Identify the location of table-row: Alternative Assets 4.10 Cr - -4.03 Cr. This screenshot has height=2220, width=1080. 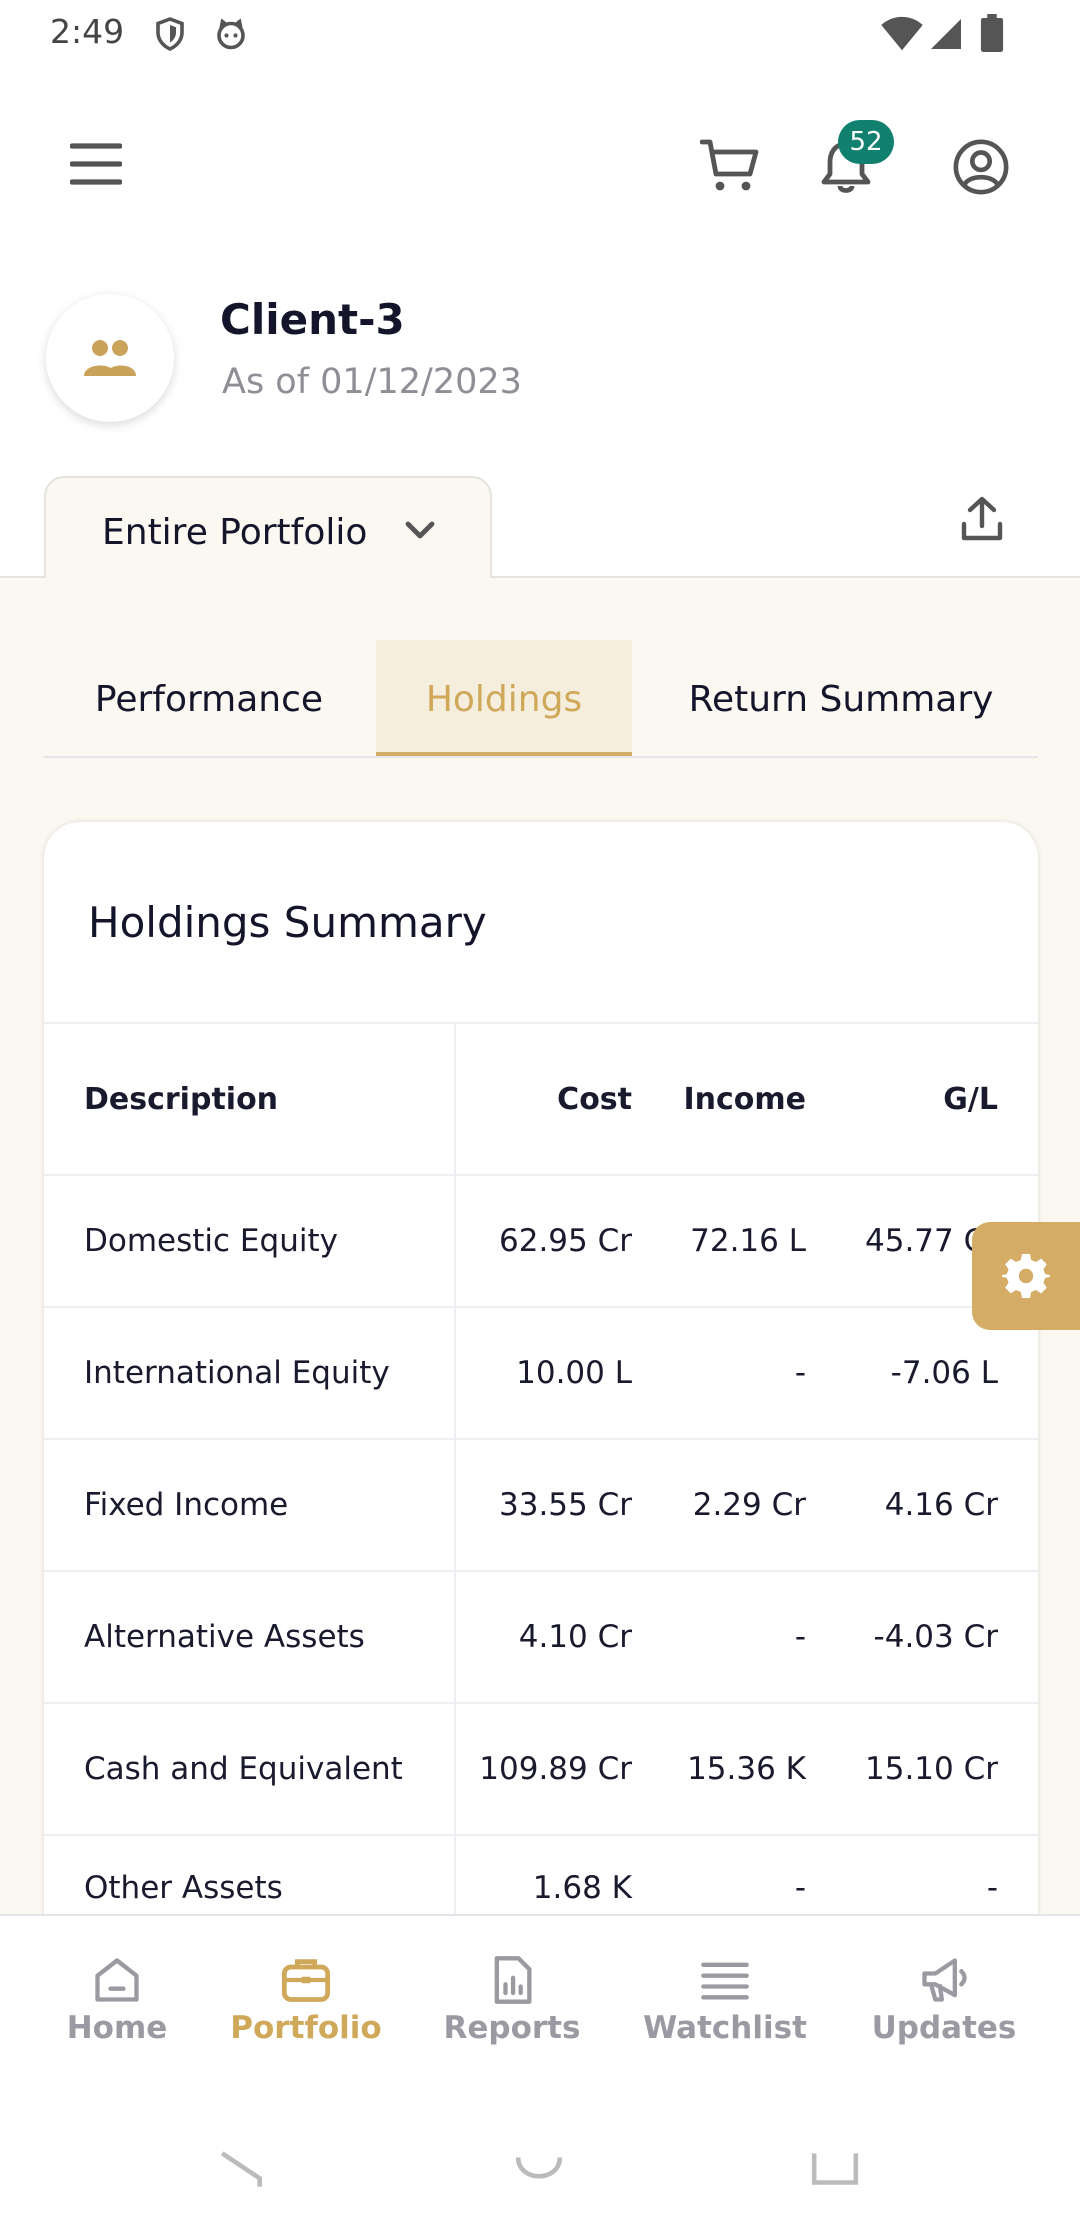
(541, 1636).